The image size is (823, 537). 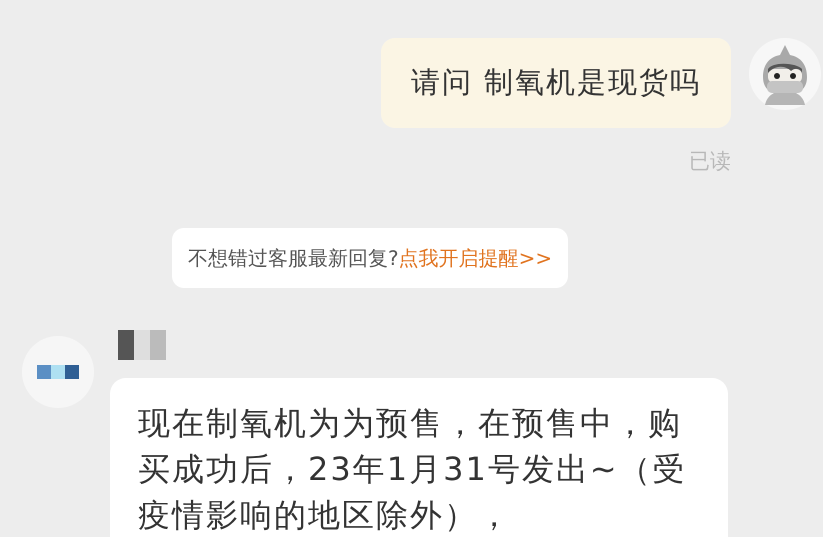 What do you see at coordinates (142, 345) in the screenshot?
I see `pixelated-name` at bounding box center [142, 345].